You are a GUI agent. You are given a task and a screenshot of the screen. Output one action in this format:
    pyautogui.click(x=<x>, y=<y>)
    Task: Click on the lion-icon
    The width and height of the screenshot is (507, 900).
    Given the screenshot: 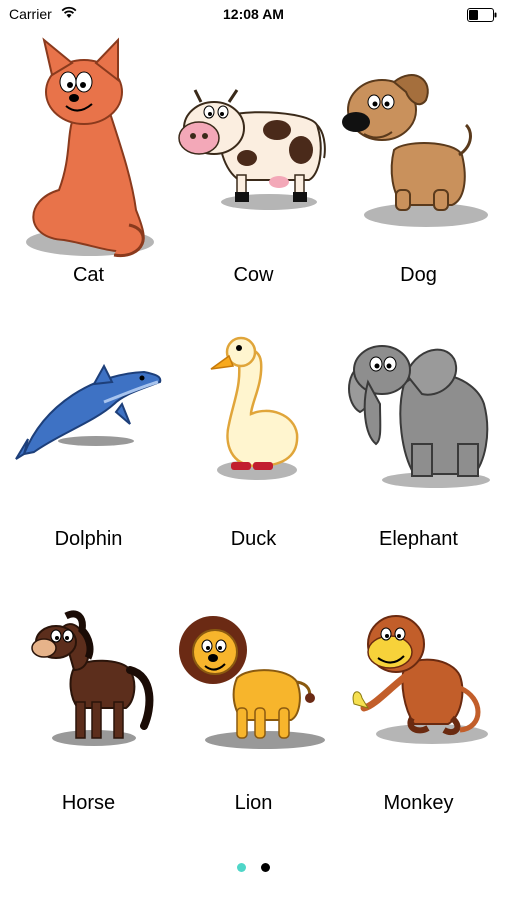 What is the action you would take?
    pyautogui.click(x=252, y=682)
    